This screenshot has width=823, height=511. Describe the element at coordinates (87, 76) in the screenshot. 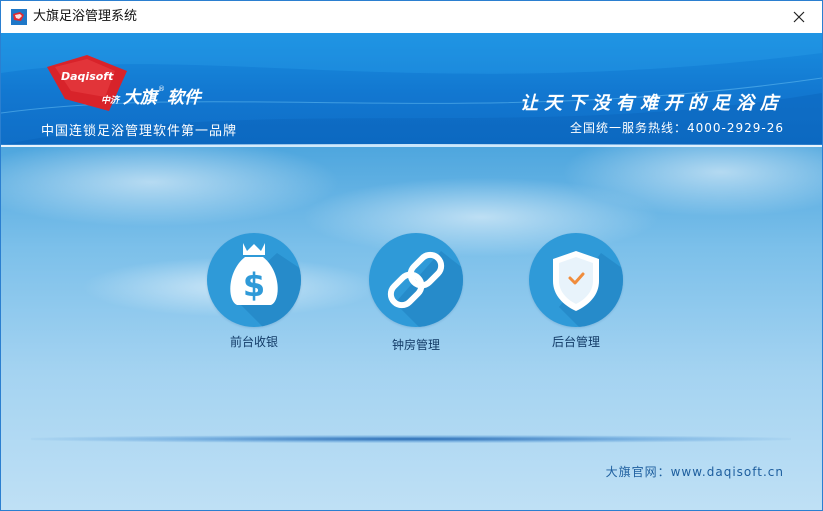

I see `logo-text-en: Daqisoft` at that location.